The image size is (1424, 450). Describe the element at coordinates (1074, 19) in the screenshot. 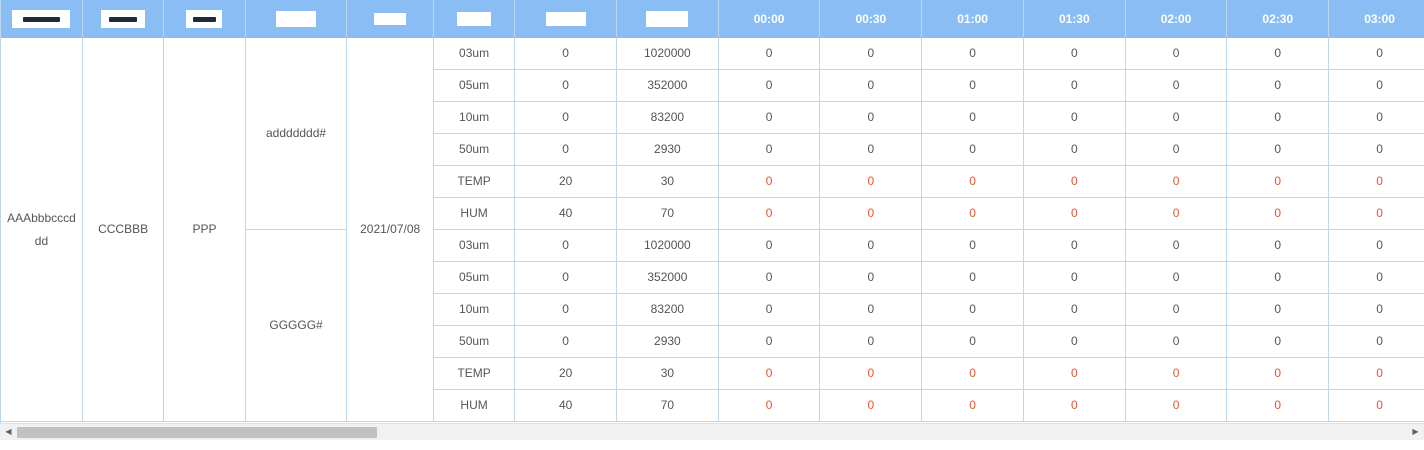

I see `header-time-0130: 01:30` at that location.